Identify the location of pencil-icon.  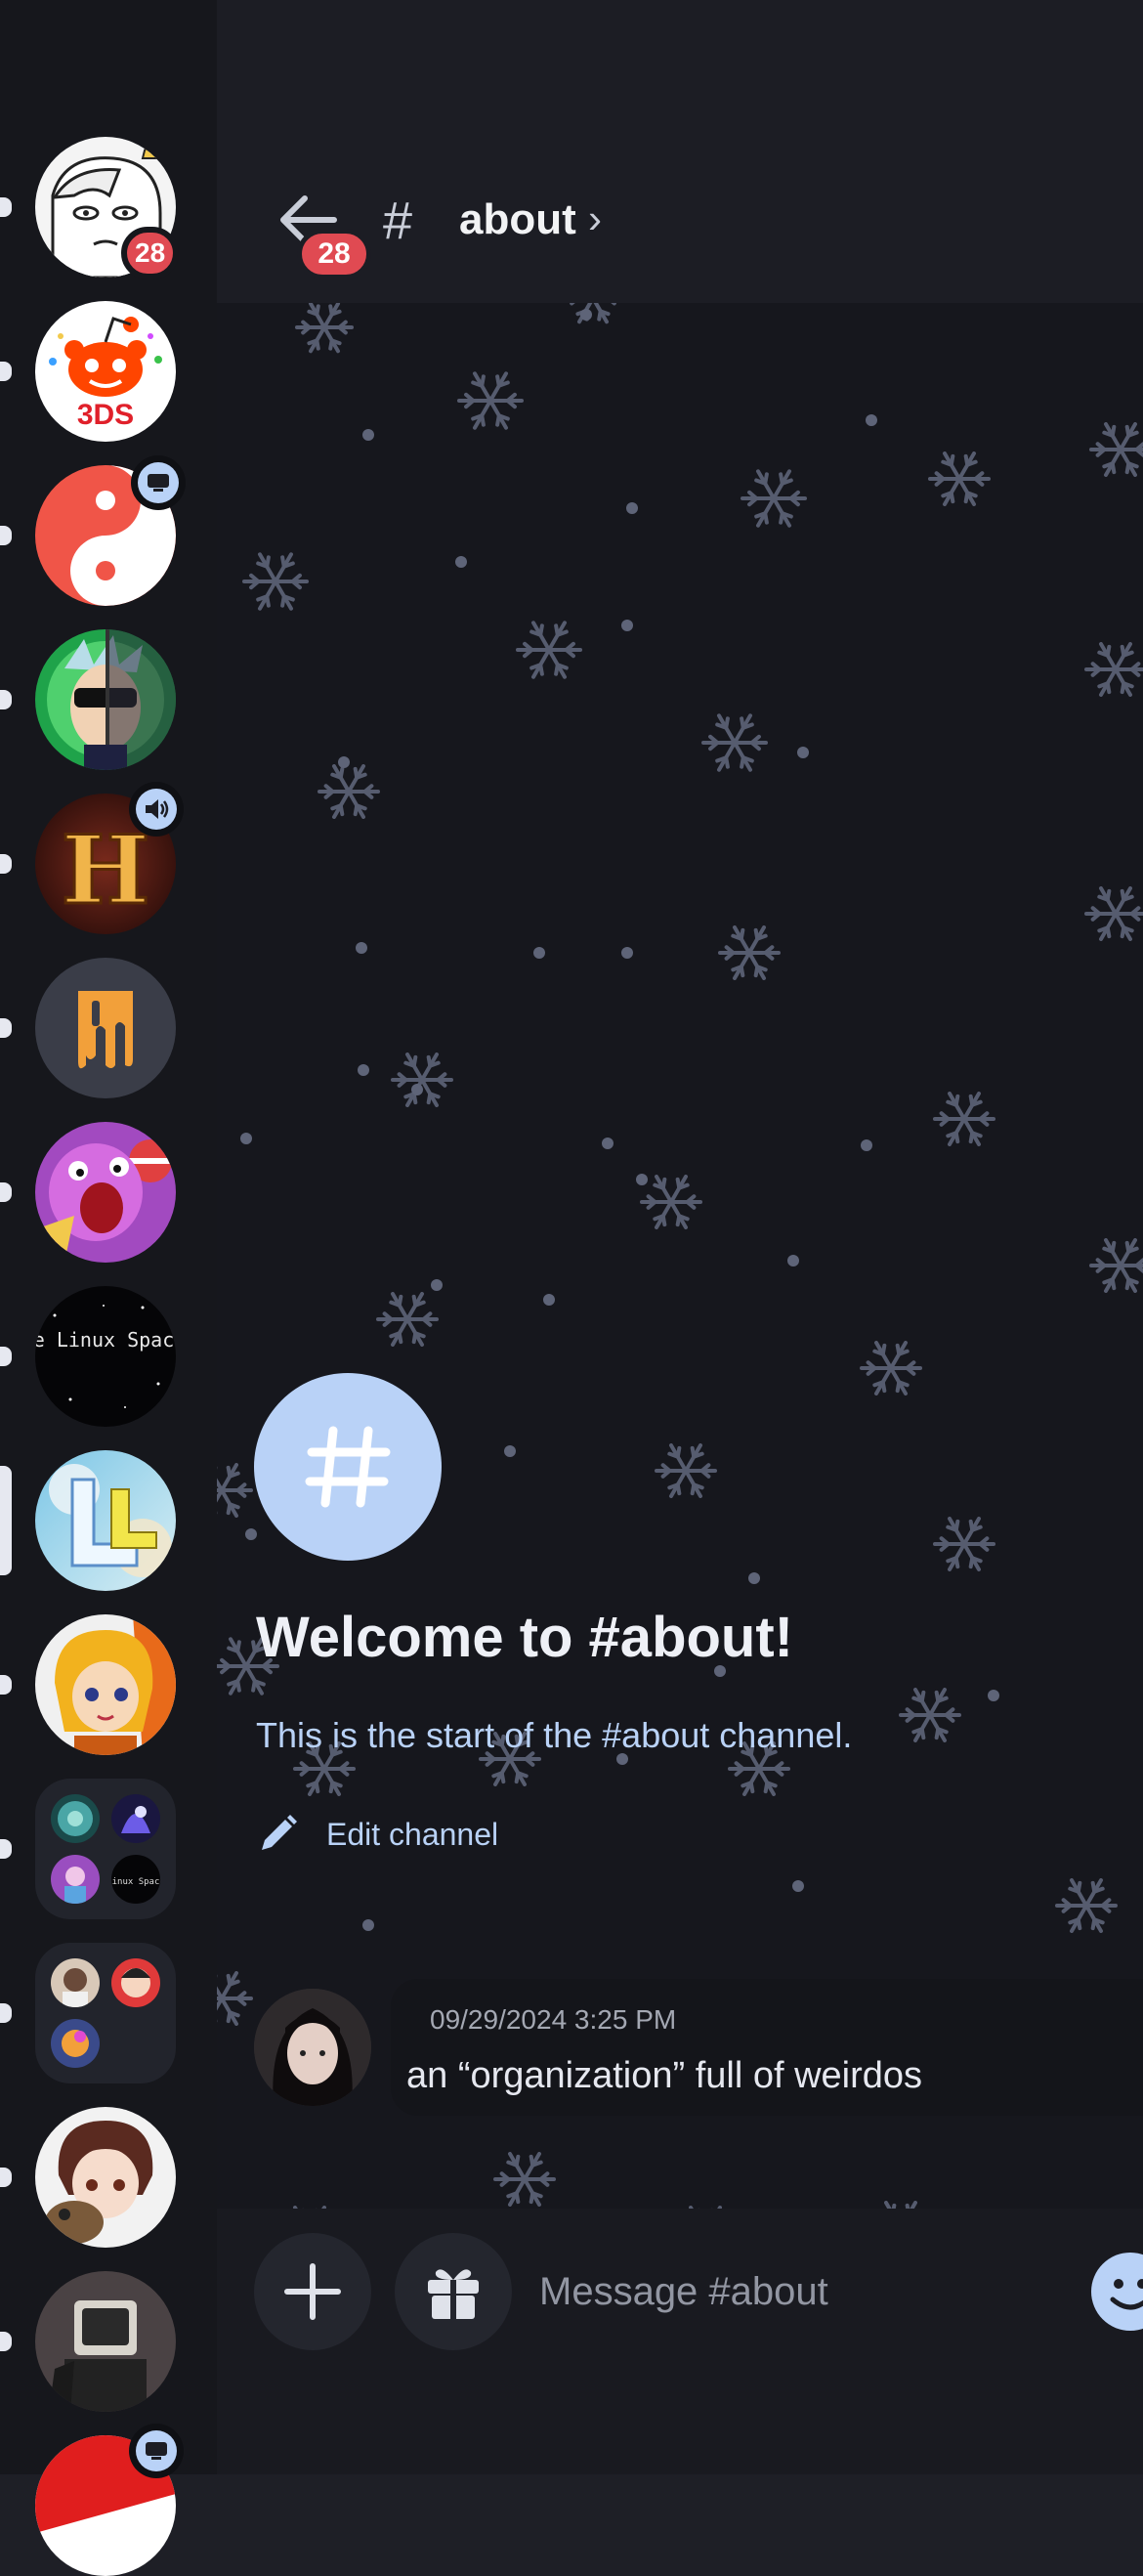
(277, 1835).